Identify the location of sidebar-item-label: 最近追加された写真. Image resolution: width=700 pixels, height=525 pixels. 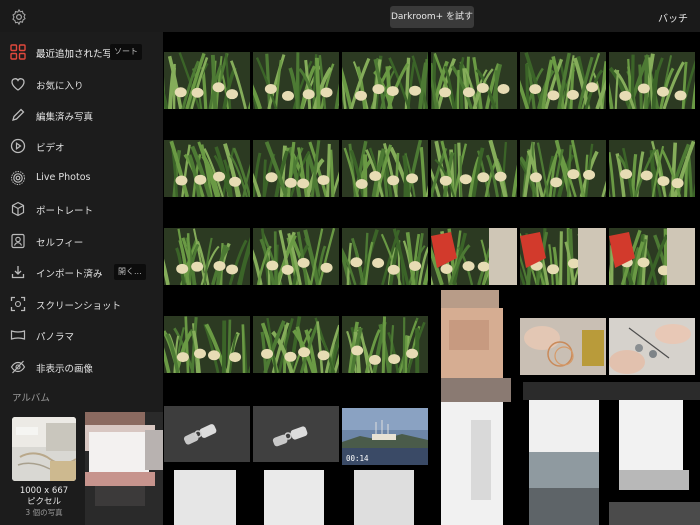
(79, 54).